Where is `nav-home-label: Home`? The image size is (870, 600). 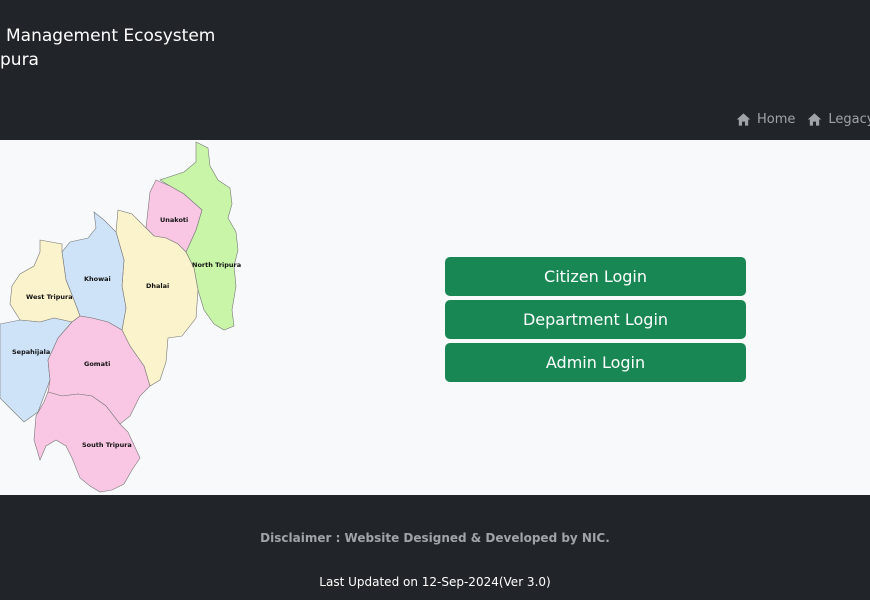
nav-home-label: Home is located at coordinates (776, 119).